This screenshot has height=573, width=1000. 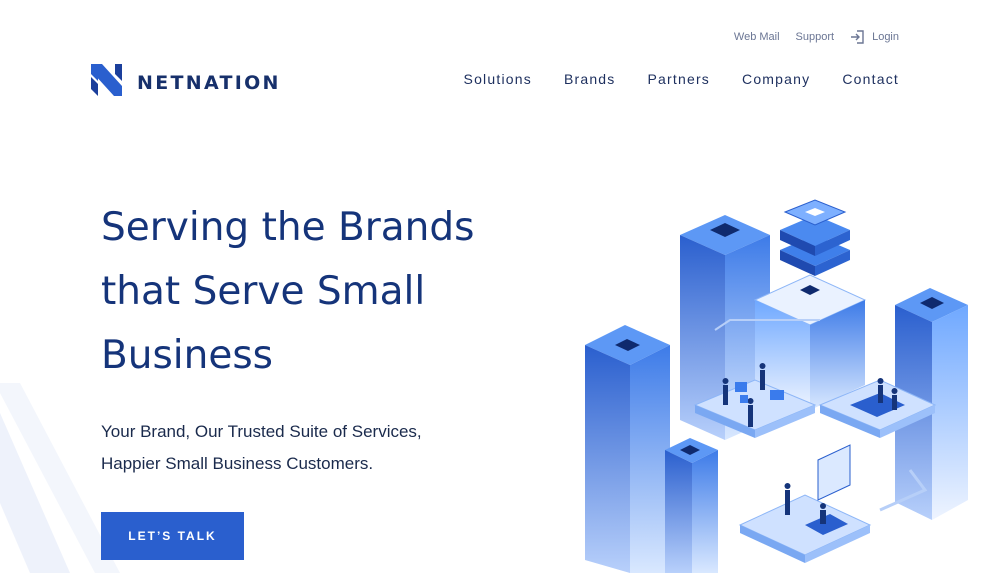 I want to click on nav-item-solutions: Solutions, so click(x=498, y=79).